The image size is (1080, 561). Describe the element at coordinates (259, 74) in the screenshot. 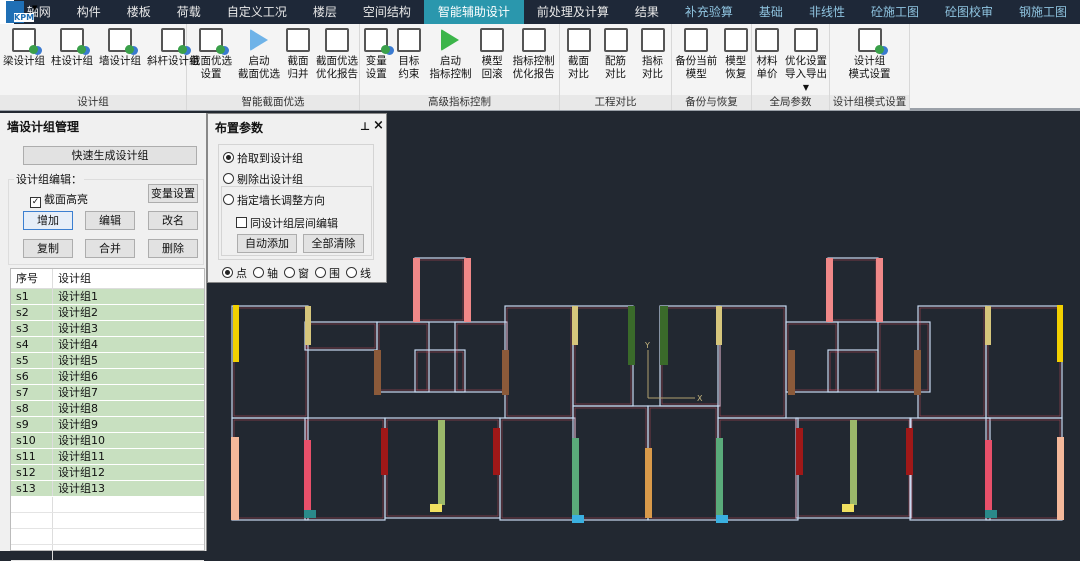

I see `ribbon-button-label: 截面优选` at that location.